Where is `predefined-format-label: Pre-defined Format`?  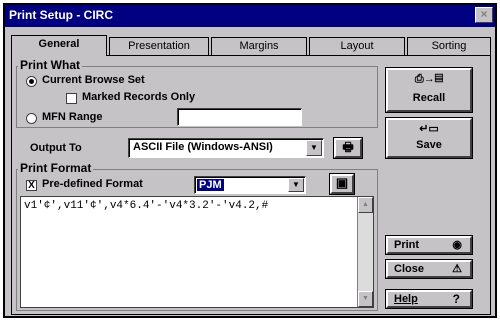 predefined-format-label: Pre-defined Format is located at coordinates (92, 184).